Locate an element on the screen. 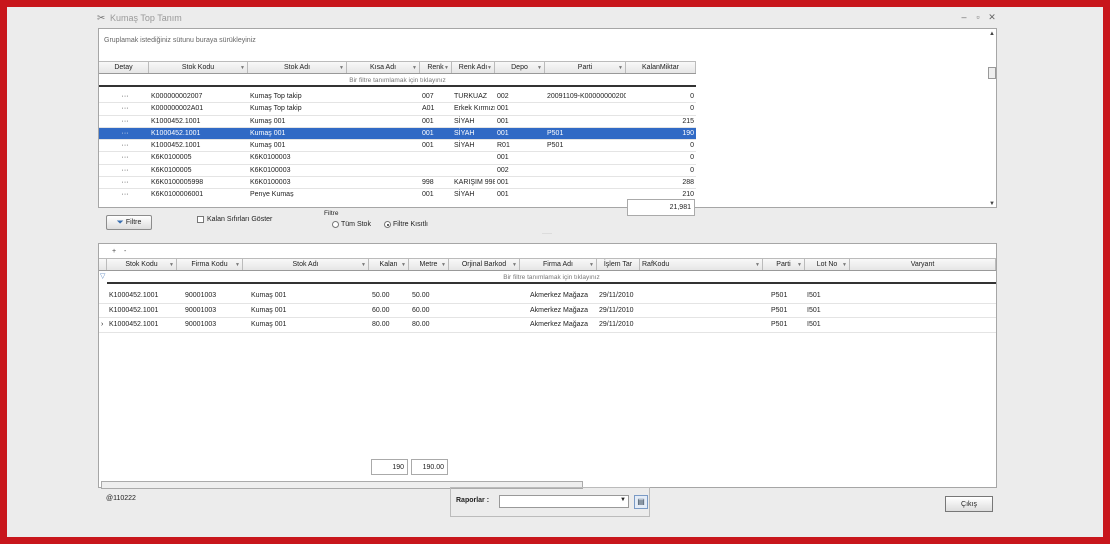  col-stok-kodu: Stok Kodu ▼ is located at coordinates (198, 67).